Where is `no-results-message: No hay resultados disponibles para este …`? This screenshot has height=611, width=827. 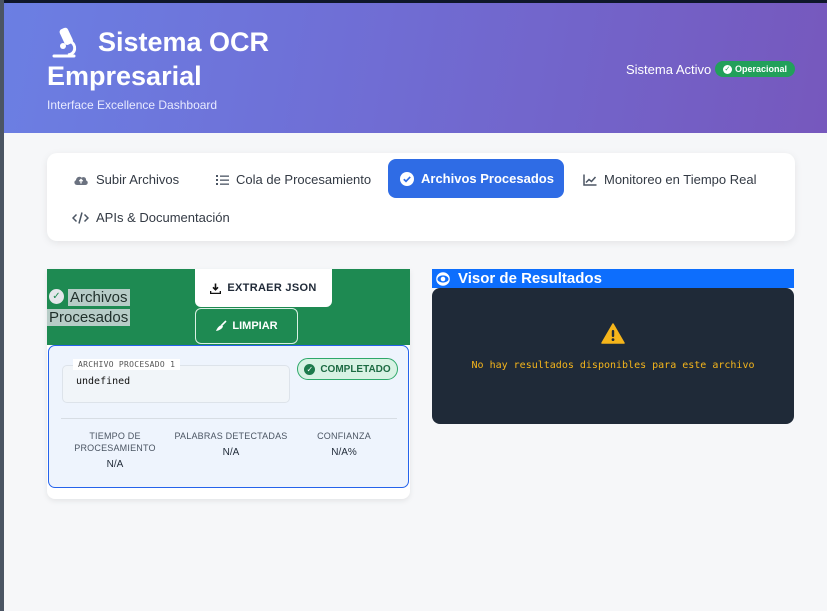
no-results-message: No hay resultados disponibles para este … is located at coordinates (613, 365).